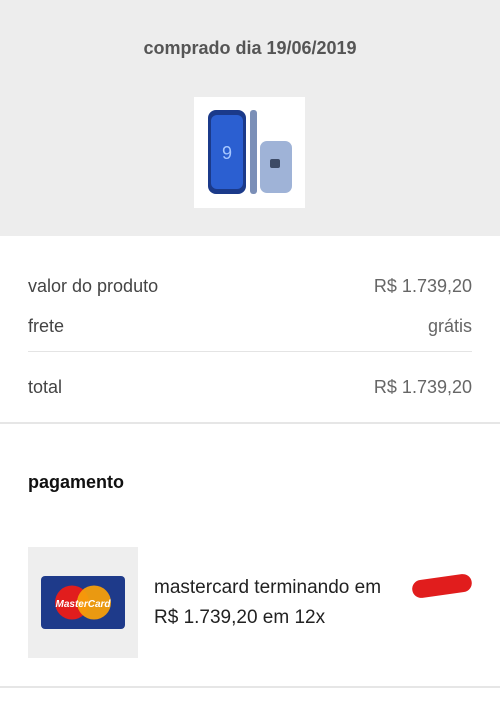 This screenshot has width=500, height=714. Describe the element at coordinates (422, 386) in the screenshot. I see `total-amount: R$ 1.739,20` at that location.